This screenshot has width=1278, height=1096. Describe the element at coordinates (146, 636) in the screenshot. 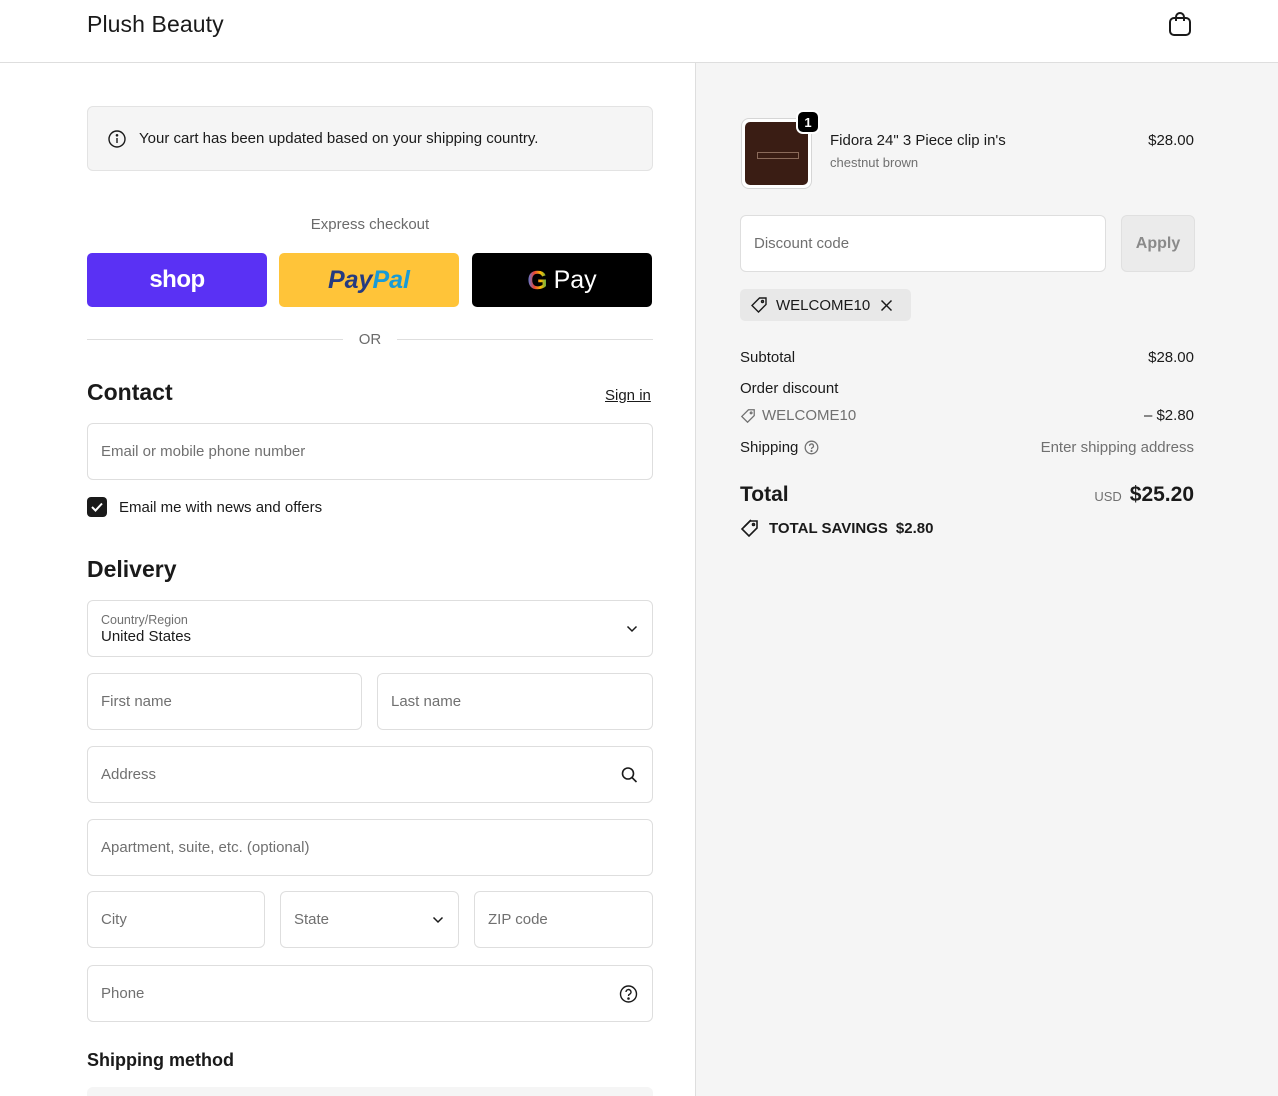

I see `country-value: United States` at that location.